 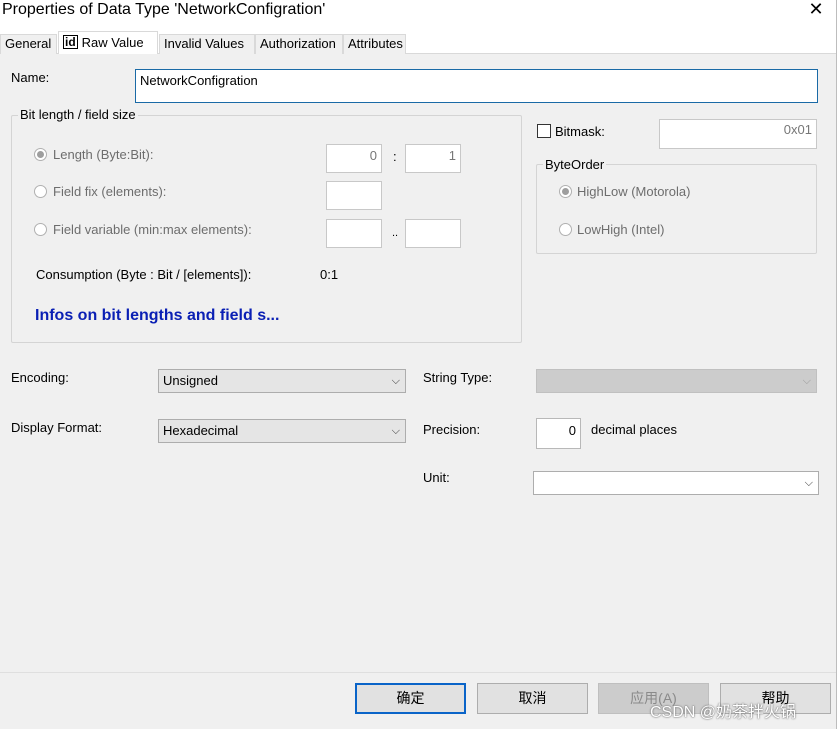 I want to click on field-variable-label: Field variable (min:max elements):, so click(x=152, y=229).